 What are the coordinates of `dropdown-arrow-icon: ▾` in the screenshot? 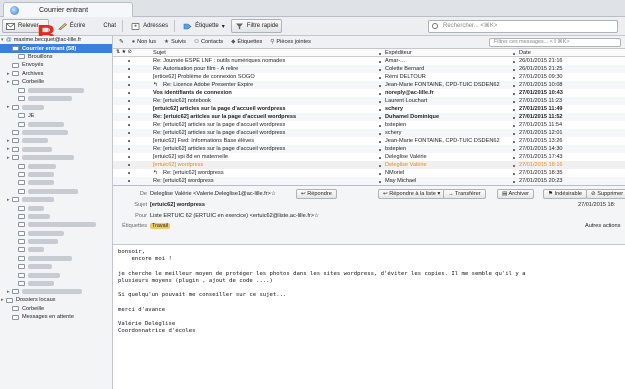 It's located at (438, 194).